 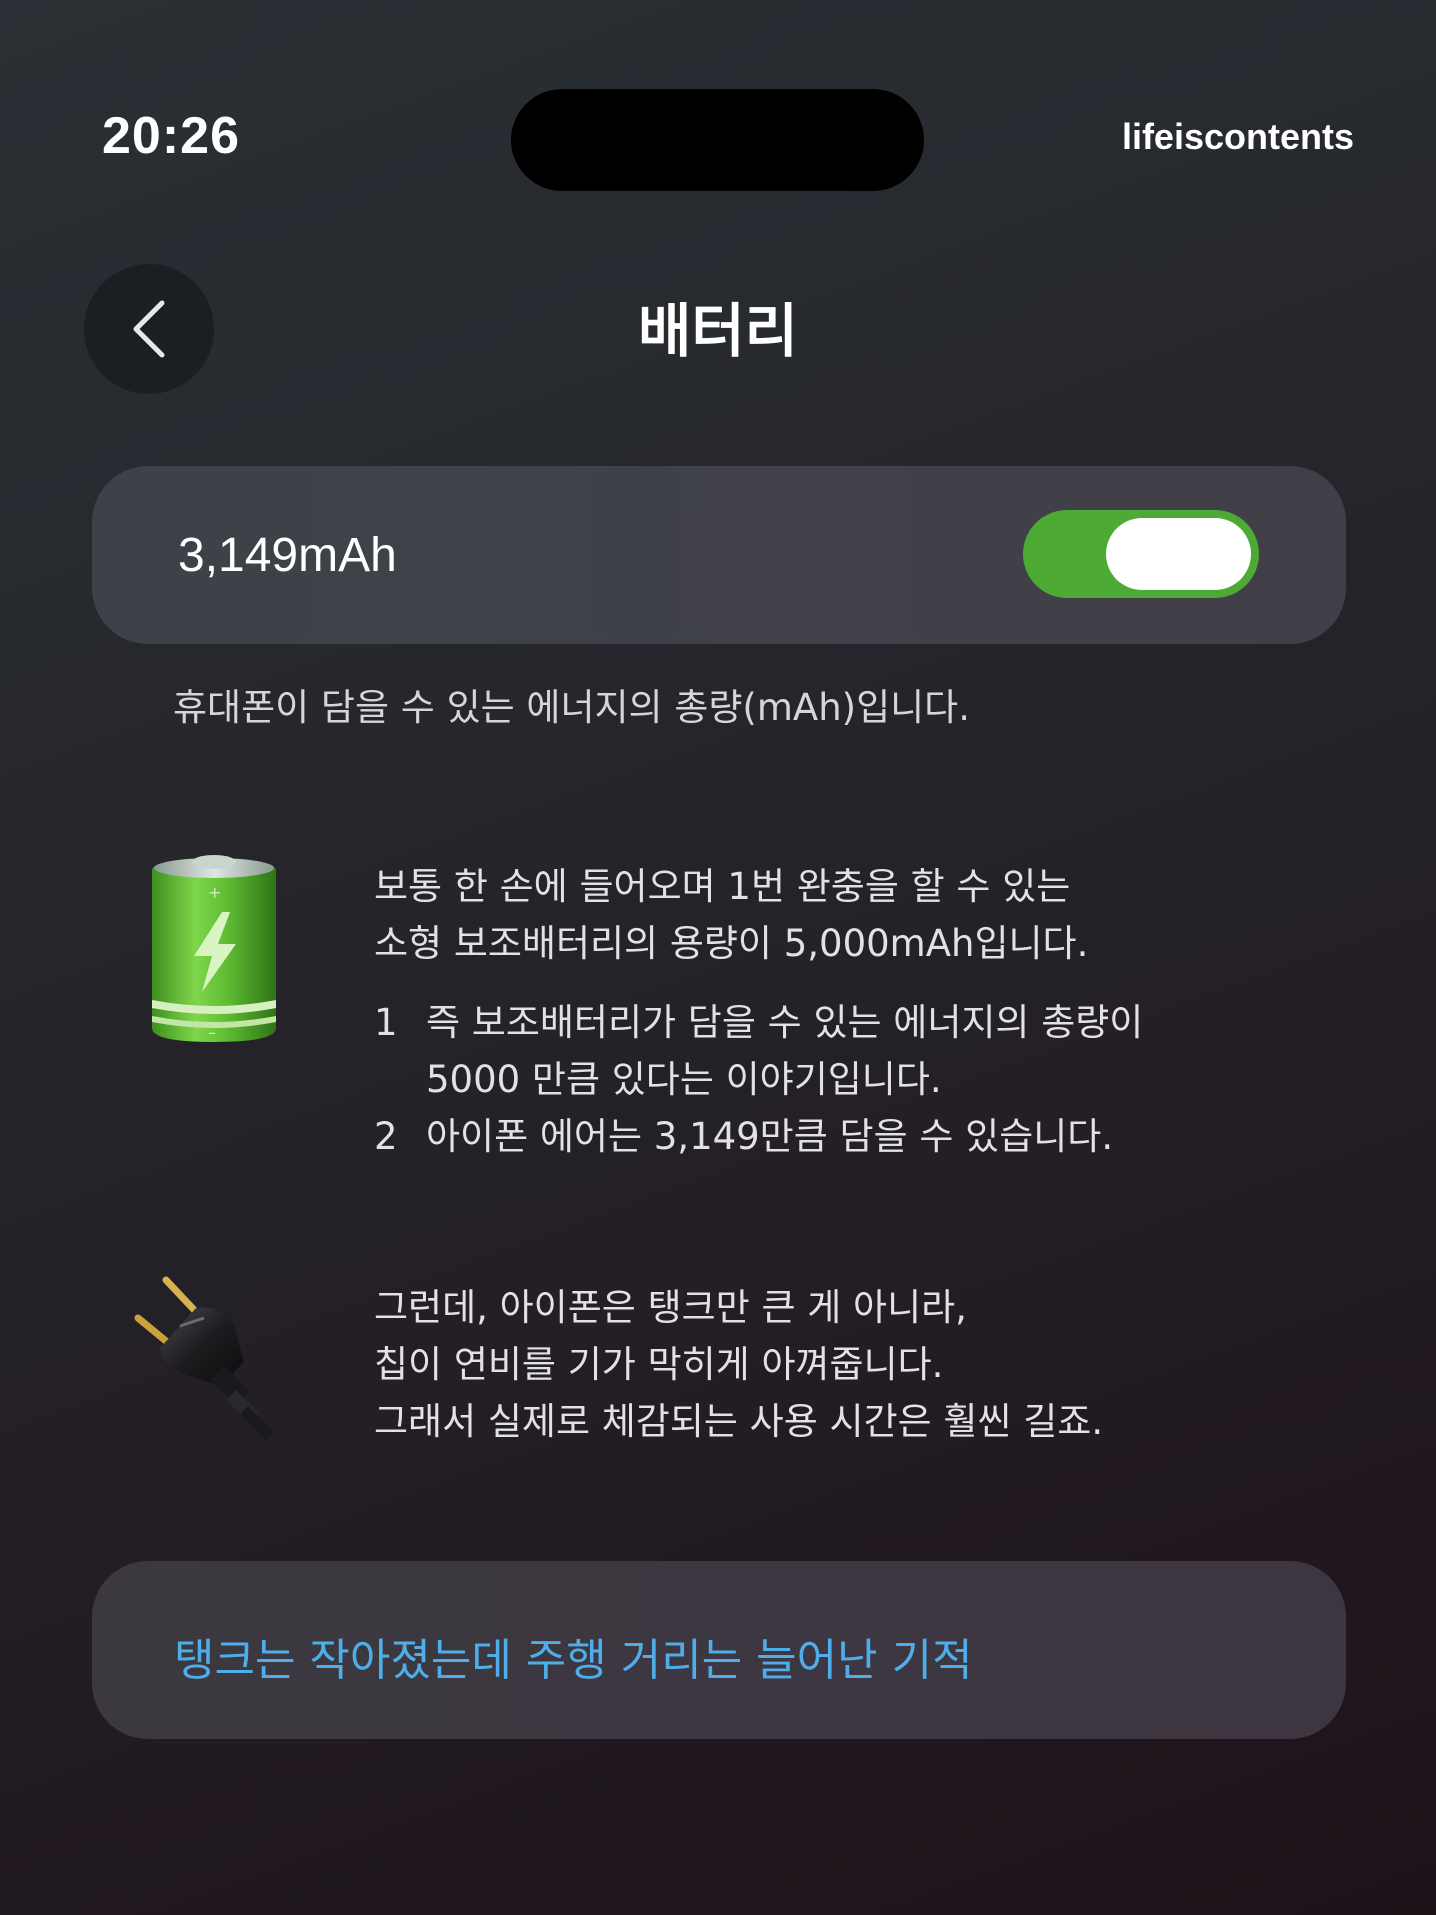 I want to click on article-link-card: 탱크는 작아졌는데 주행 거리는 늘어난 기적, so click(x=719, y=1650).